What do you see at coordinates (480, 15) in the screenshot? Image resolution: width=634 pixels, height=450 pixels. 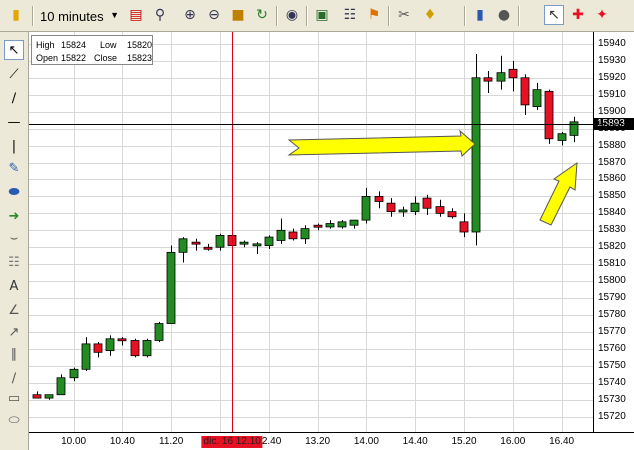 I see `book-icon: ▮` at bounding box center [480, 15].